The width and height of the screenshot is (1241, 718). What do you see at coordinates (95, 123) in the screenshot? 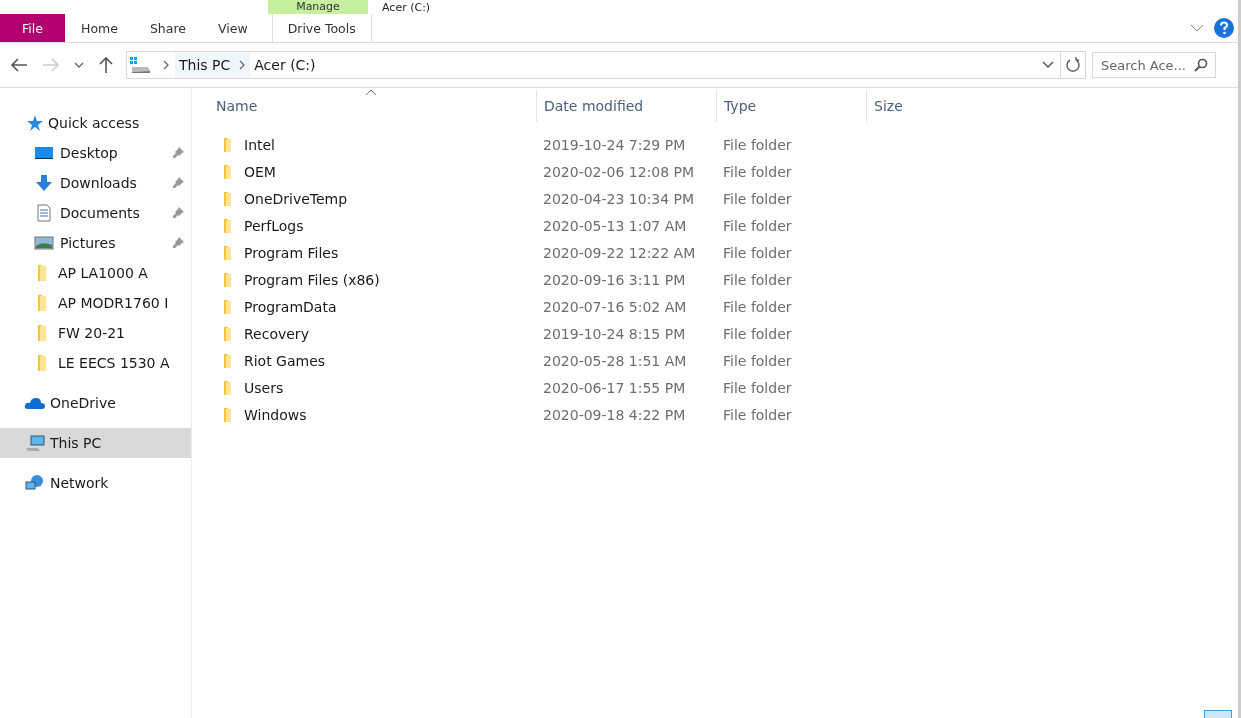
I see `sidebar-item: Quick access` at bounding box center [95, 123].